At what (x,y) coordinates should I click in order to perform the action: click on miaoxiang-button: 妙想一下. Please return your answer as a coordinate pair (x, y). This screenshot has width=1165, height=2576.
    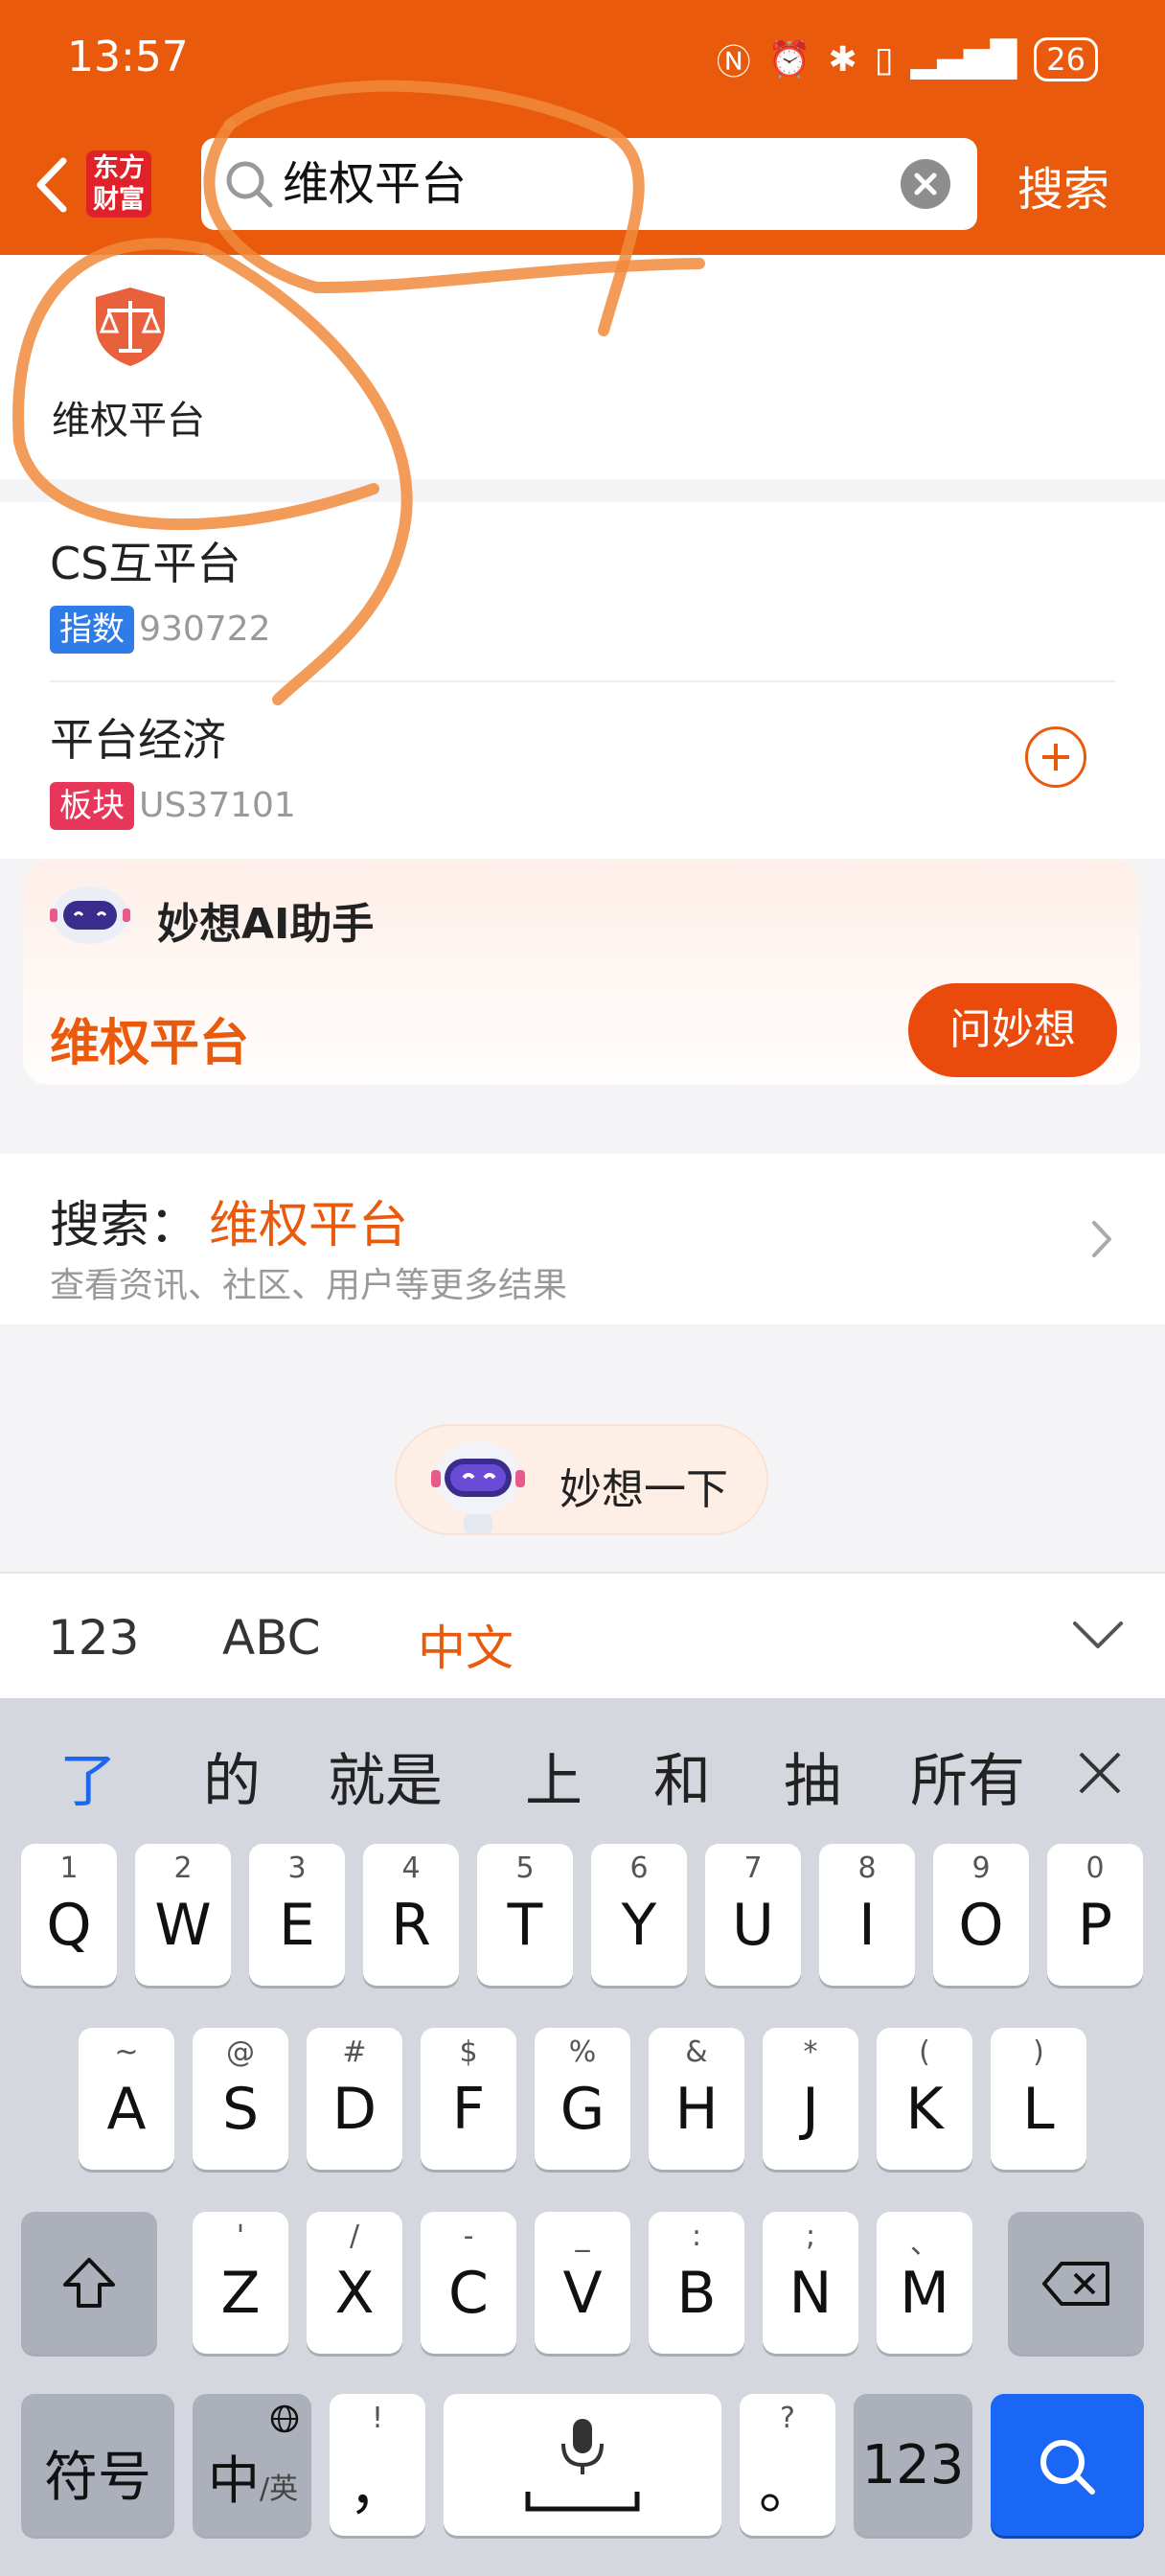
    Looking at the image, I should click on (581, 1479).